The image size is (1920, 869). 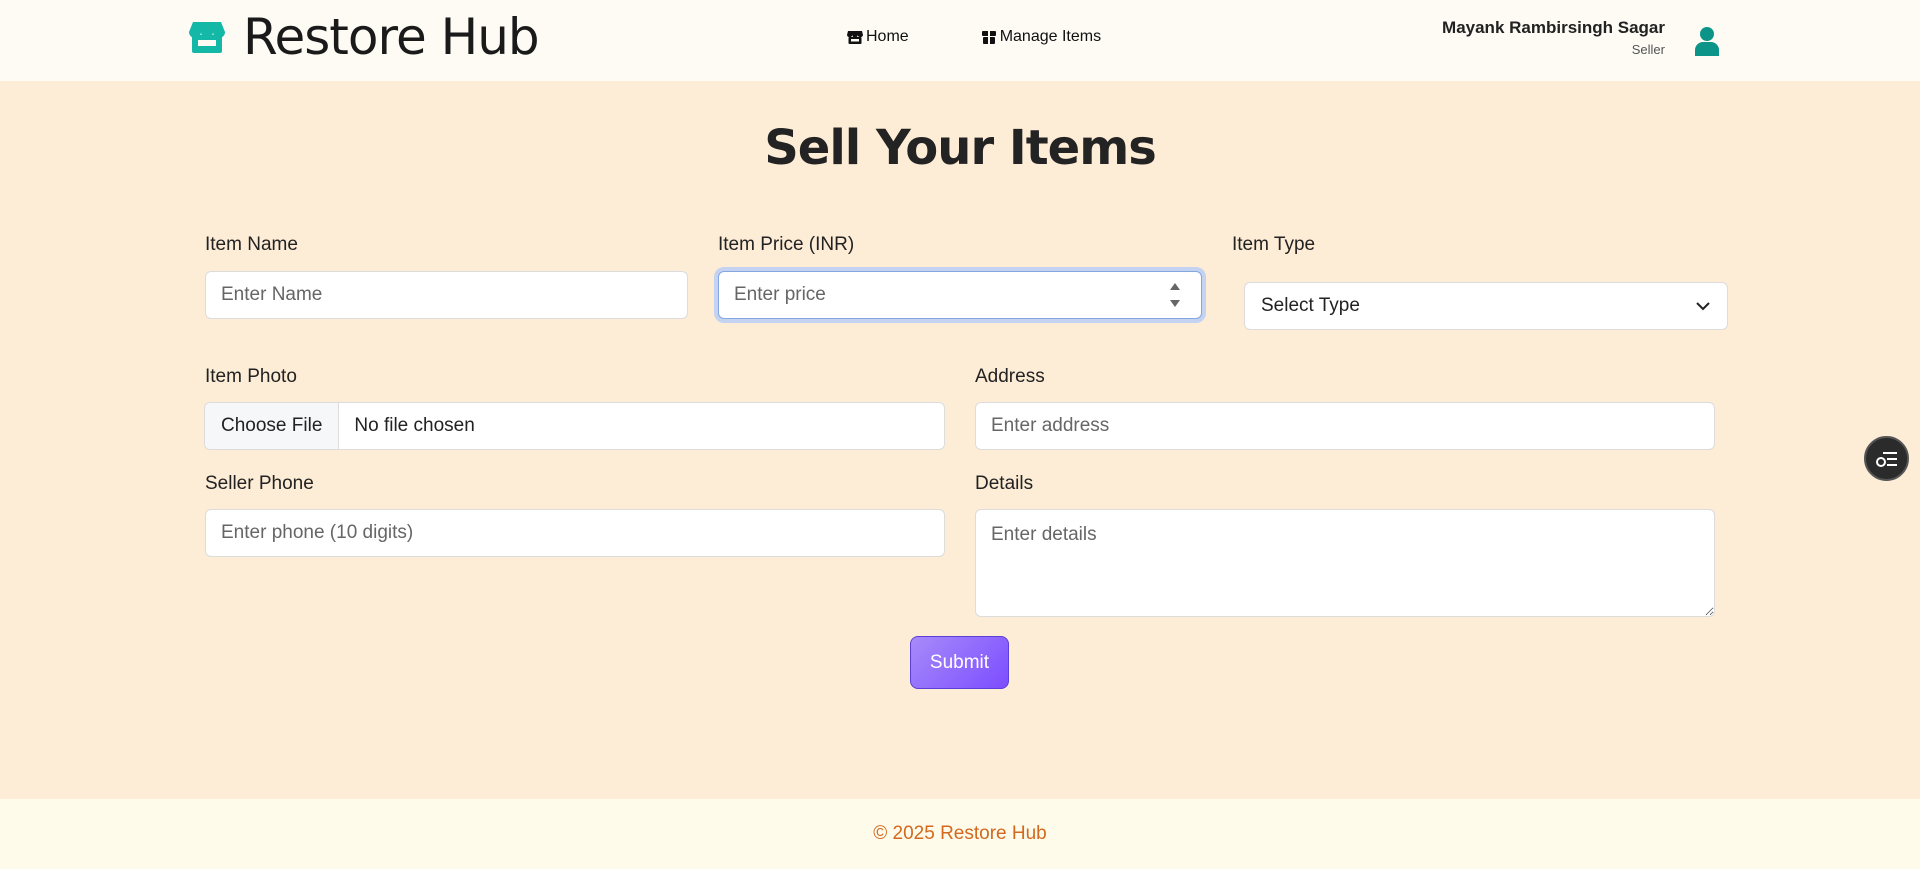 What do you see at coordinates (988, 37) in the screenshot?
I see `box-icon` at bounding box center [988, 37].